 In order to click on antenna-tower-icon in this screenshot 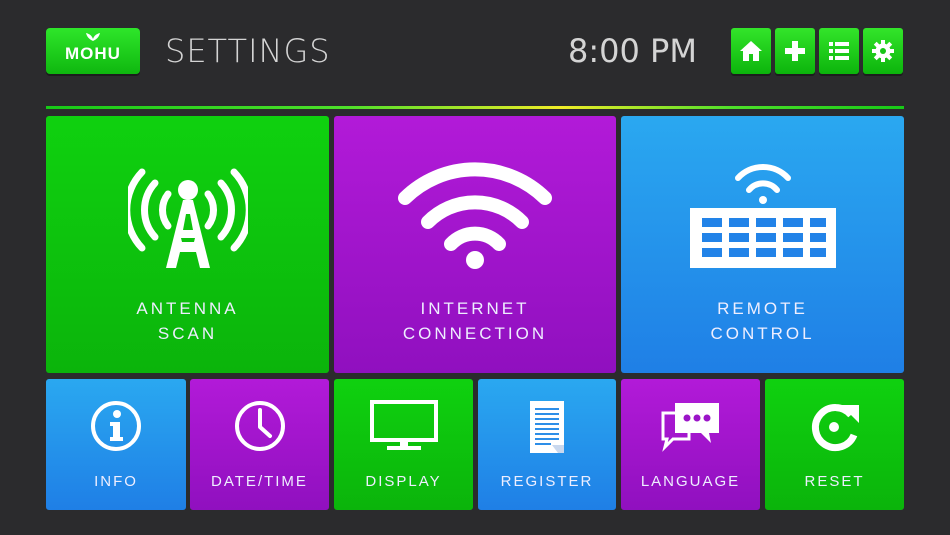, I will do `click(187, 218)`.